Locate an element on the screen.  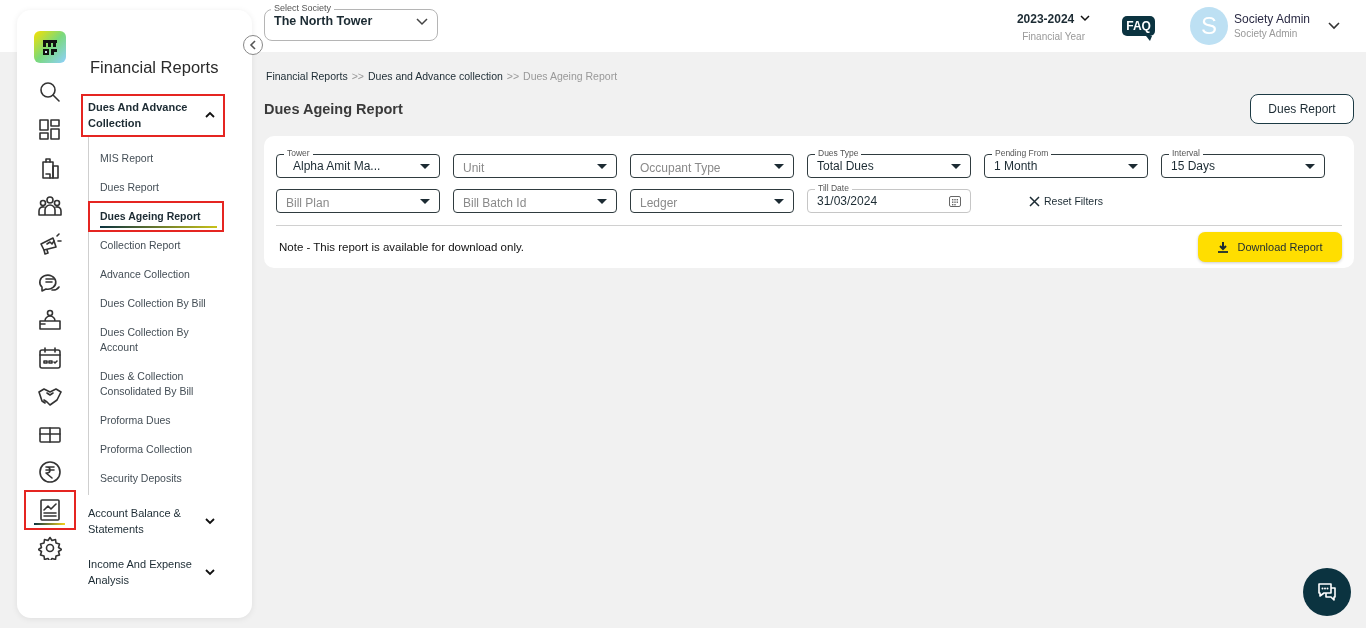
user-menu-button is located at coordinates (1334, 26).